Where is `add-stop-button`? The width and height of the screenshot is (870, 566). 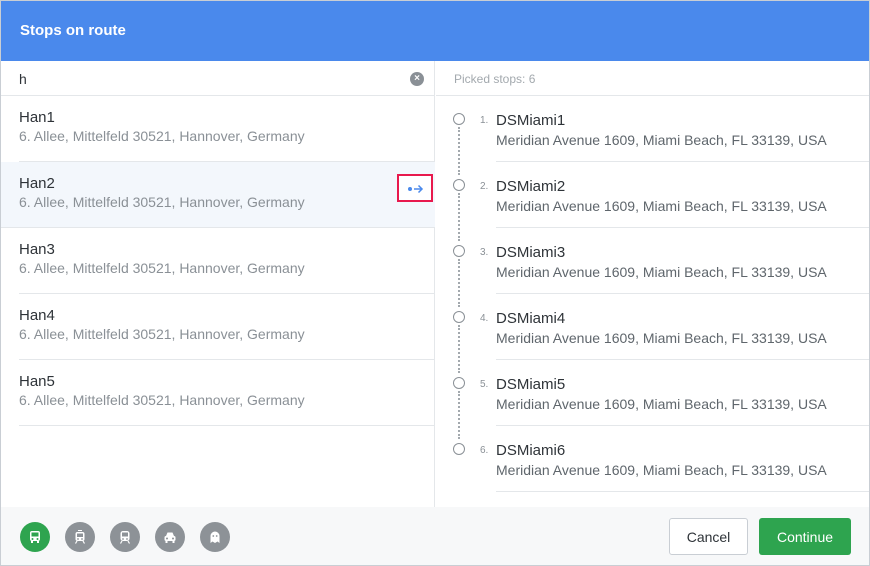
add-stop-button is located at coordinates (415, 188).